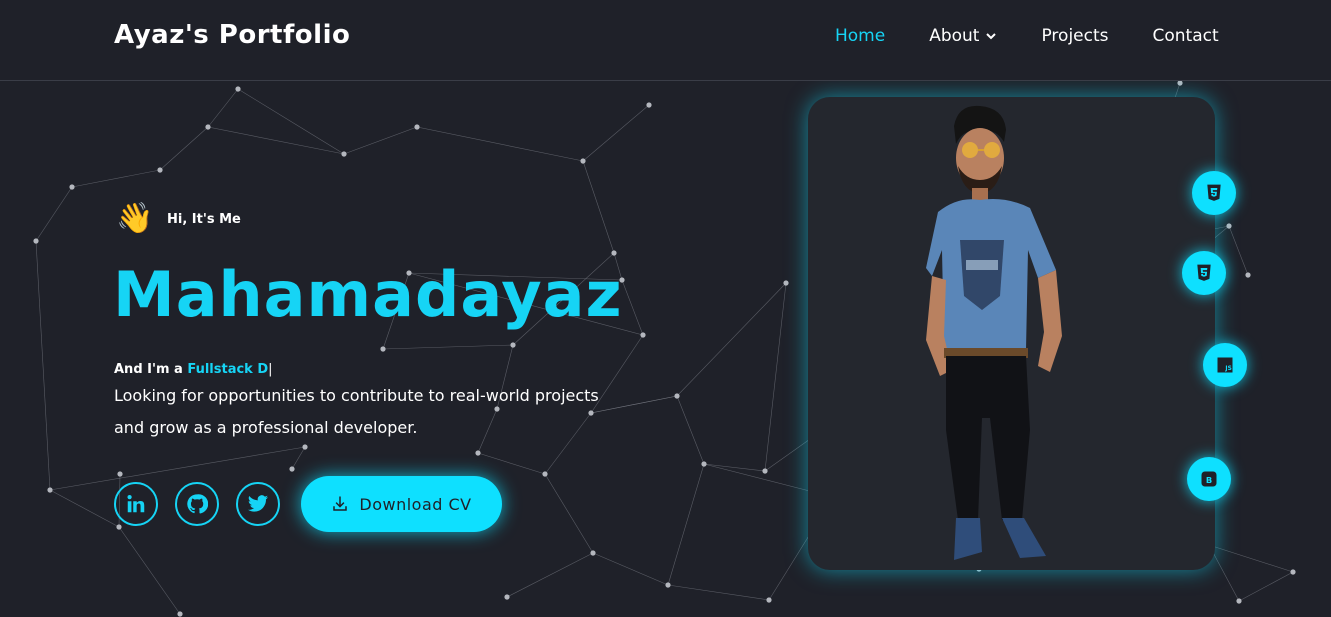 The image size is (1331, 617). What do you see at coordinates (232, 35) in the screenshot?
I see `brand-logo: Ayaz's Portfolio` at bounding box center [232, 35].